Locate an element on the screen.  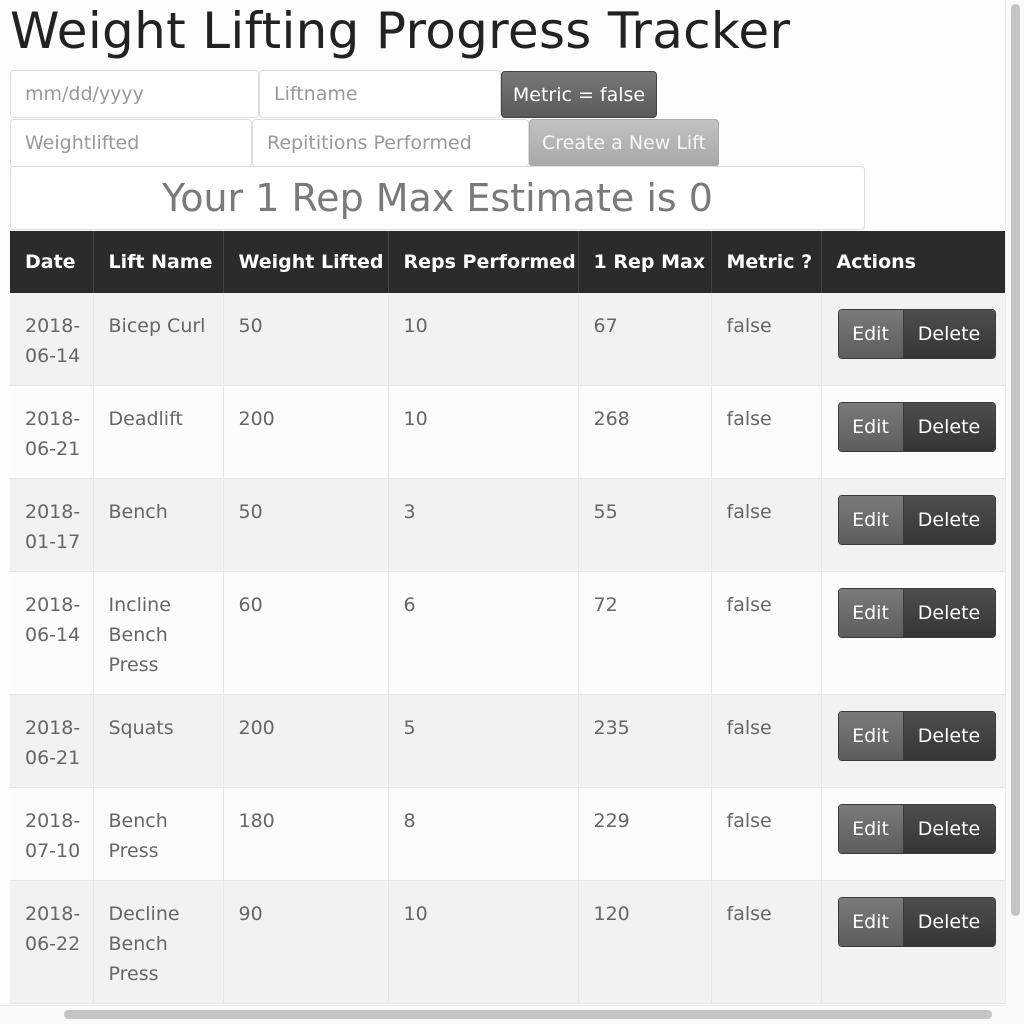
cell-lift-name: Bench is located at coordinates (158, 525).